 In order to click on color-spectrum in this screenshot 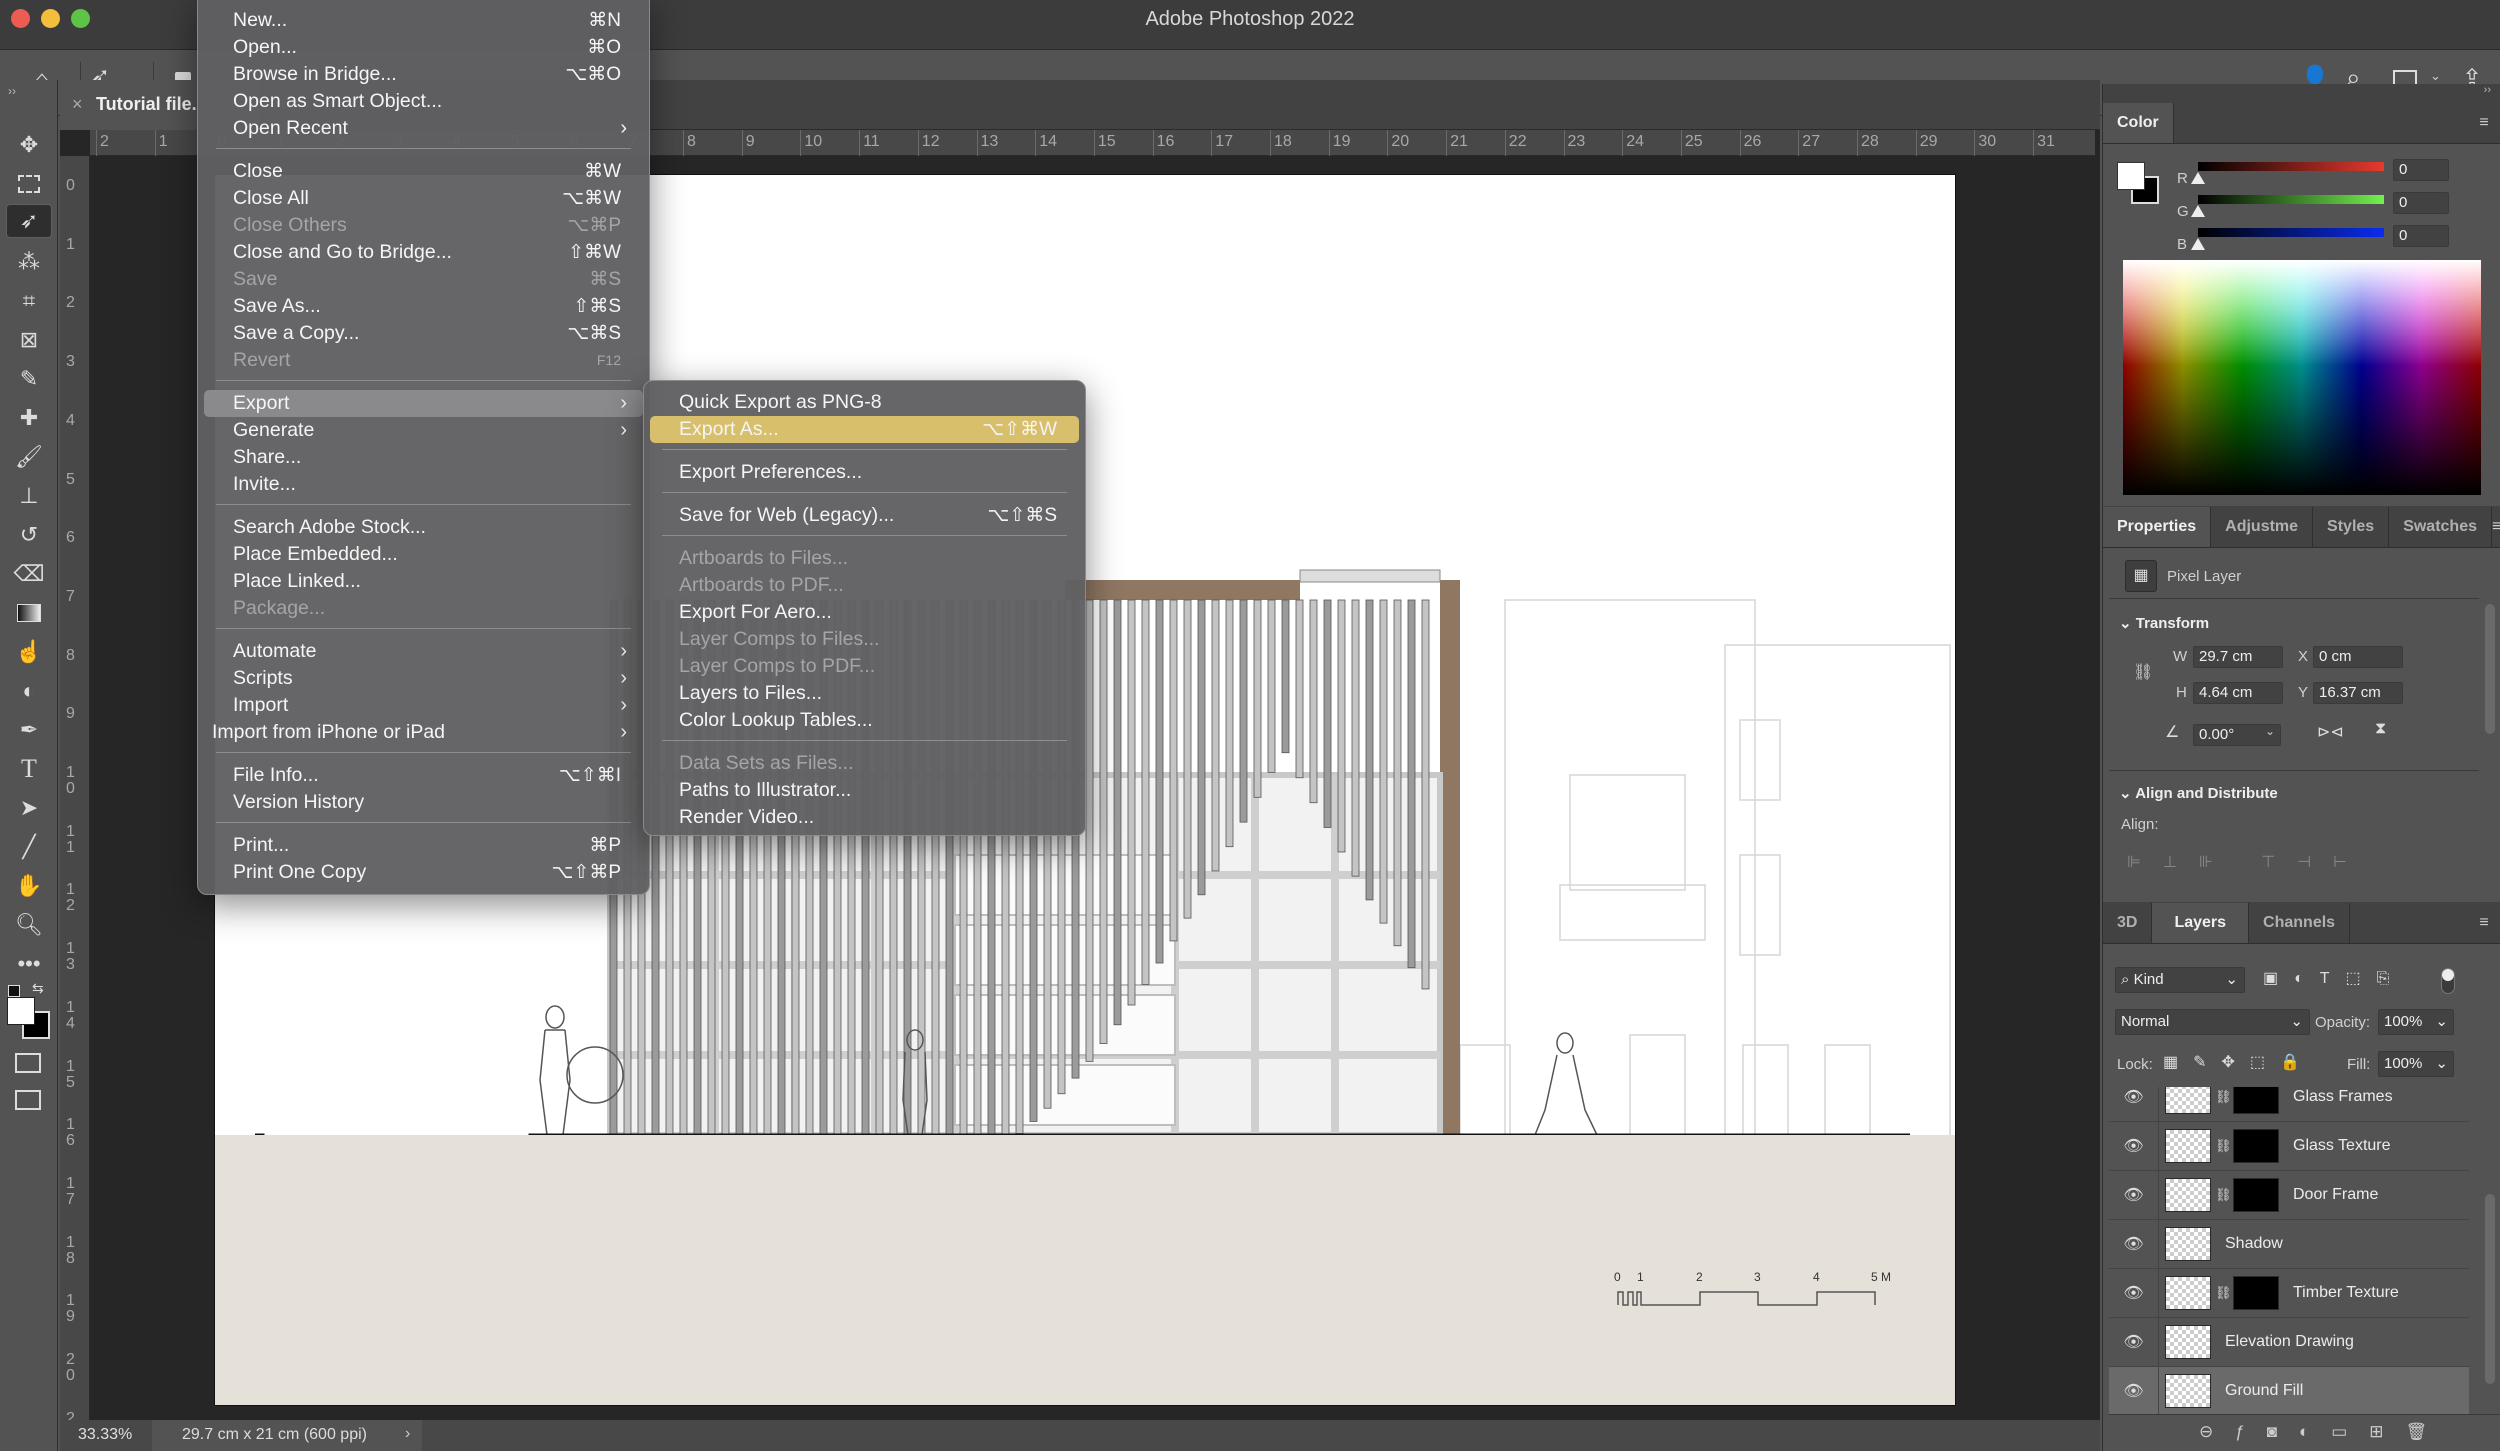, I will do `click(2302, 377)`.